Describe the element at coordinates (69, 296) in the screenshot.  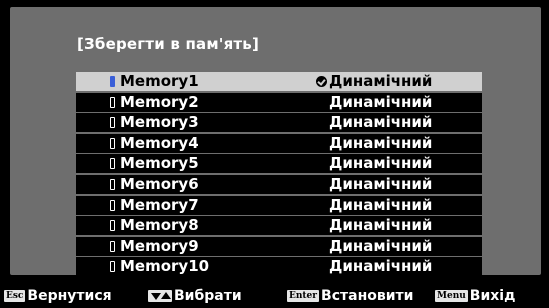
I see `back-label: Вернутися` at that location.